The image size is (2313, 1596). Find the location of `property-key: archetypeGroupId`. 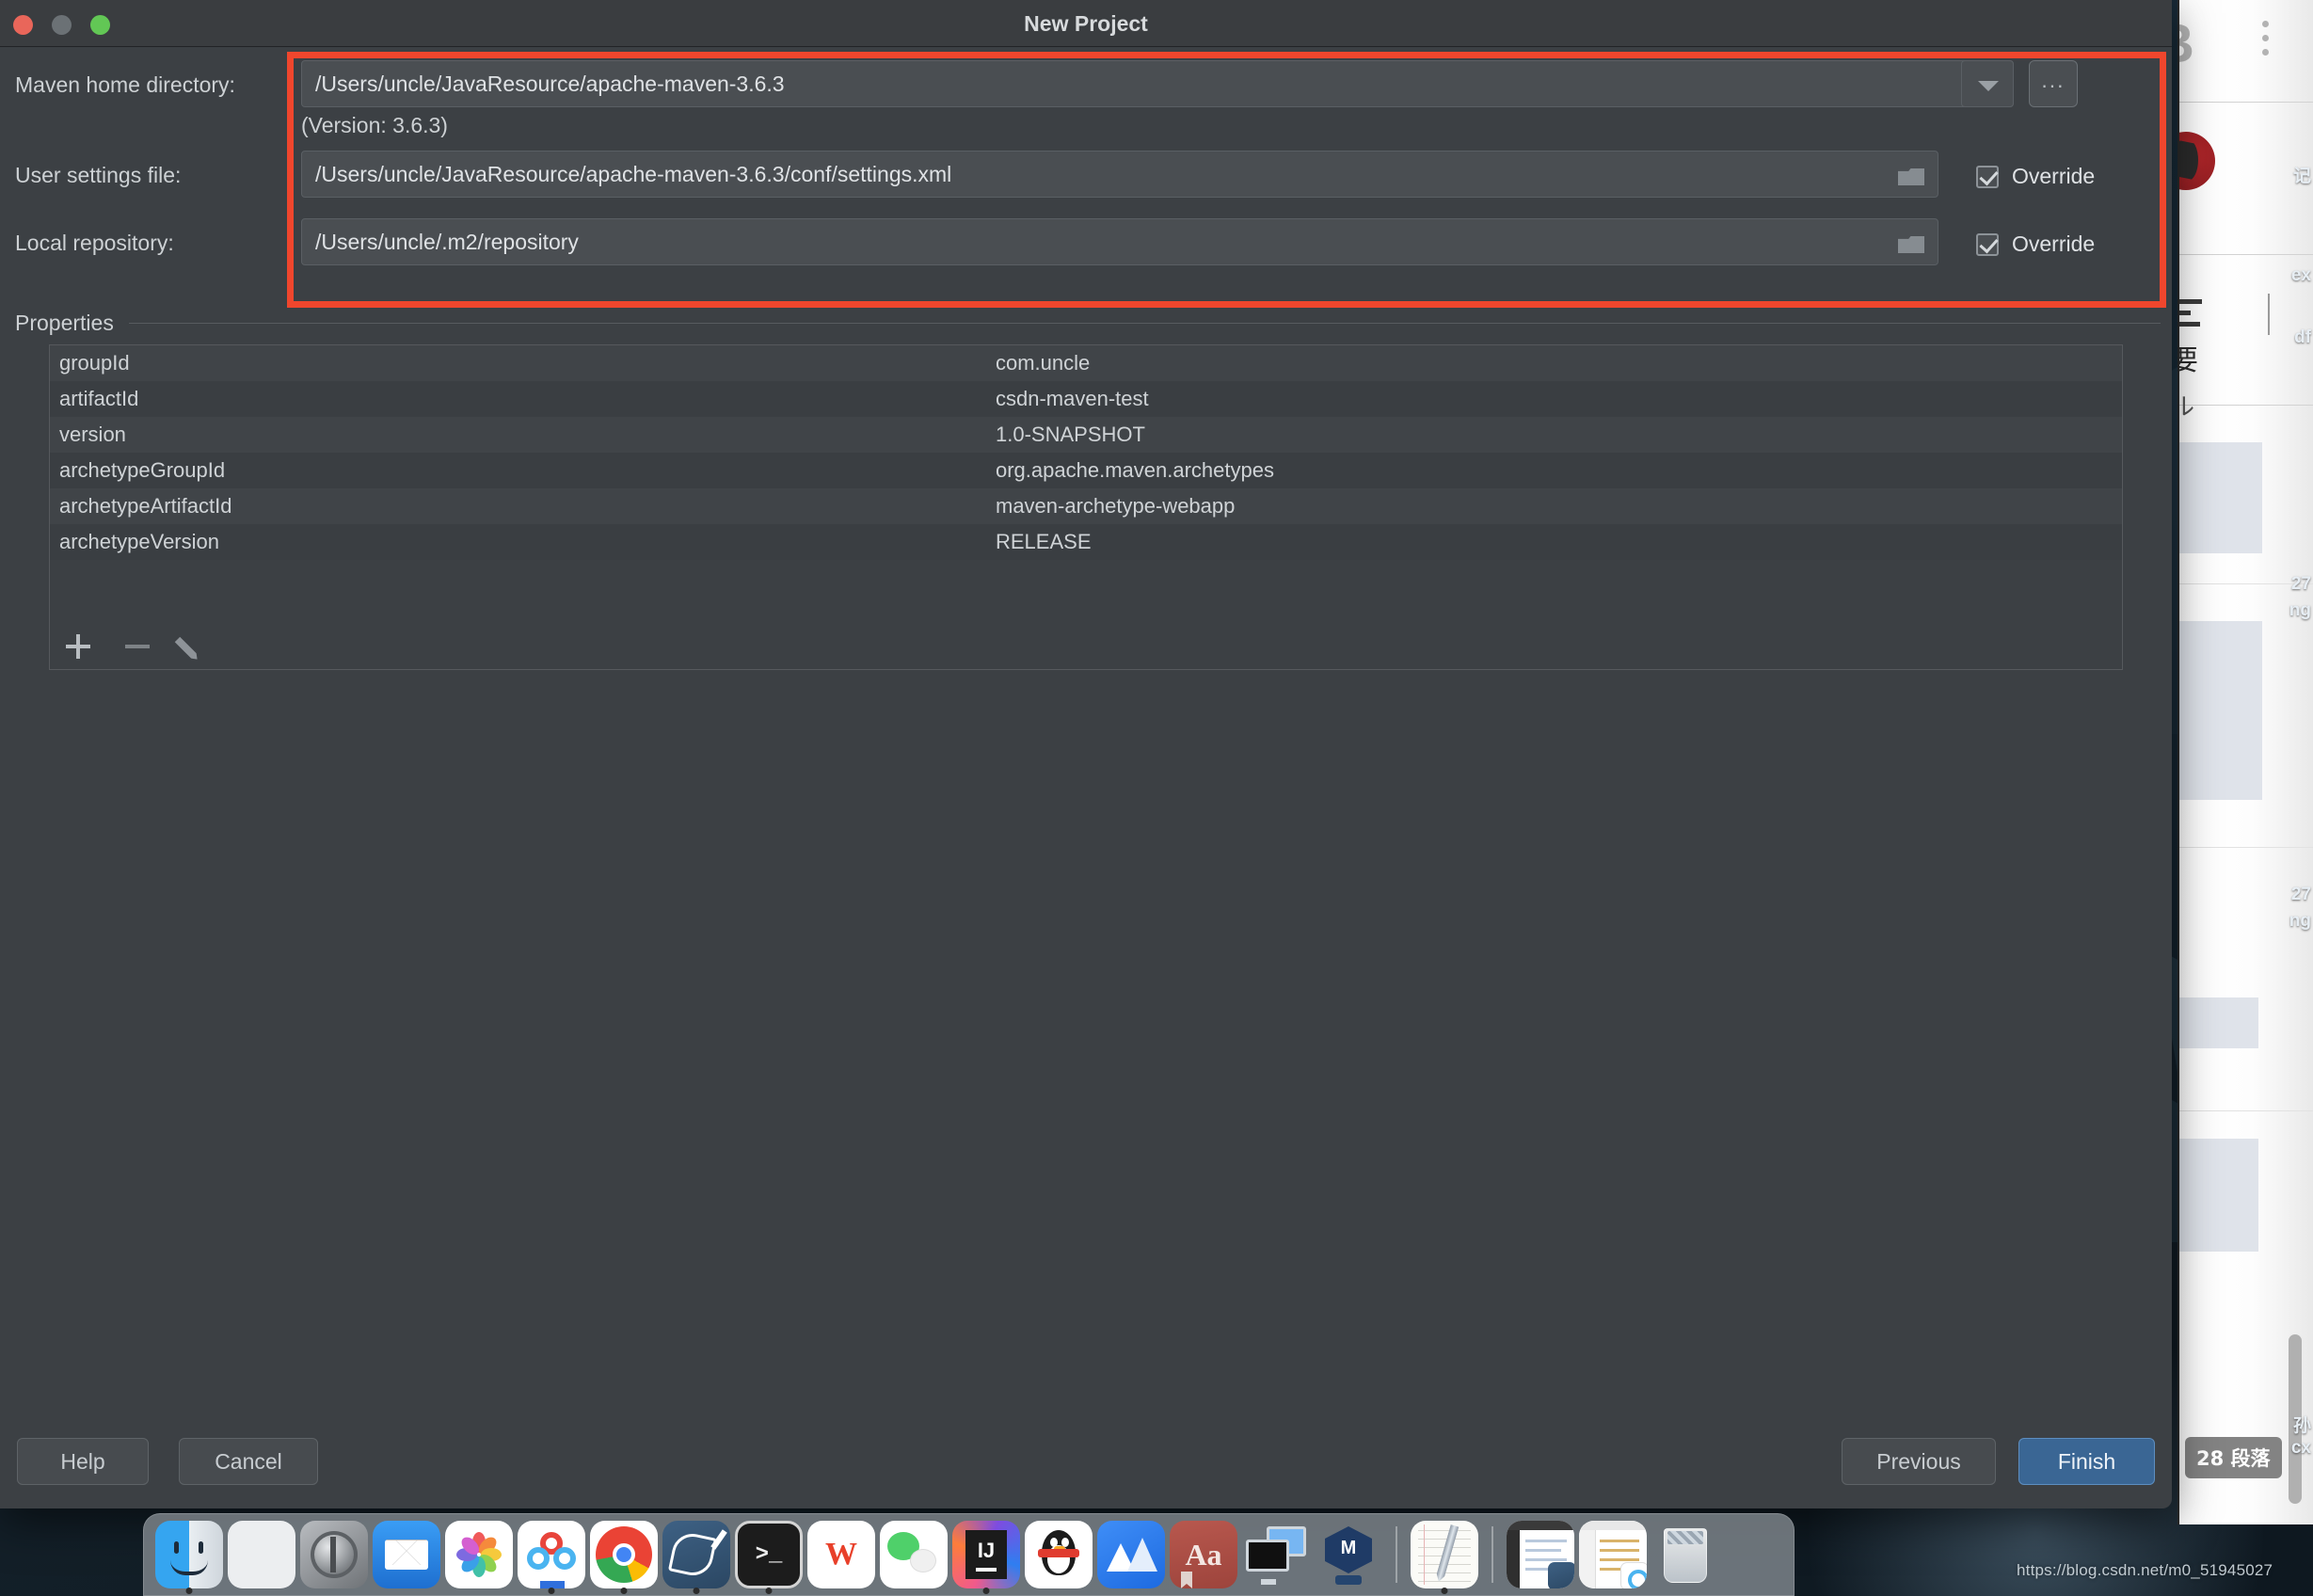

property-key: archetypeGroupId is located at coordinates (142, 470).